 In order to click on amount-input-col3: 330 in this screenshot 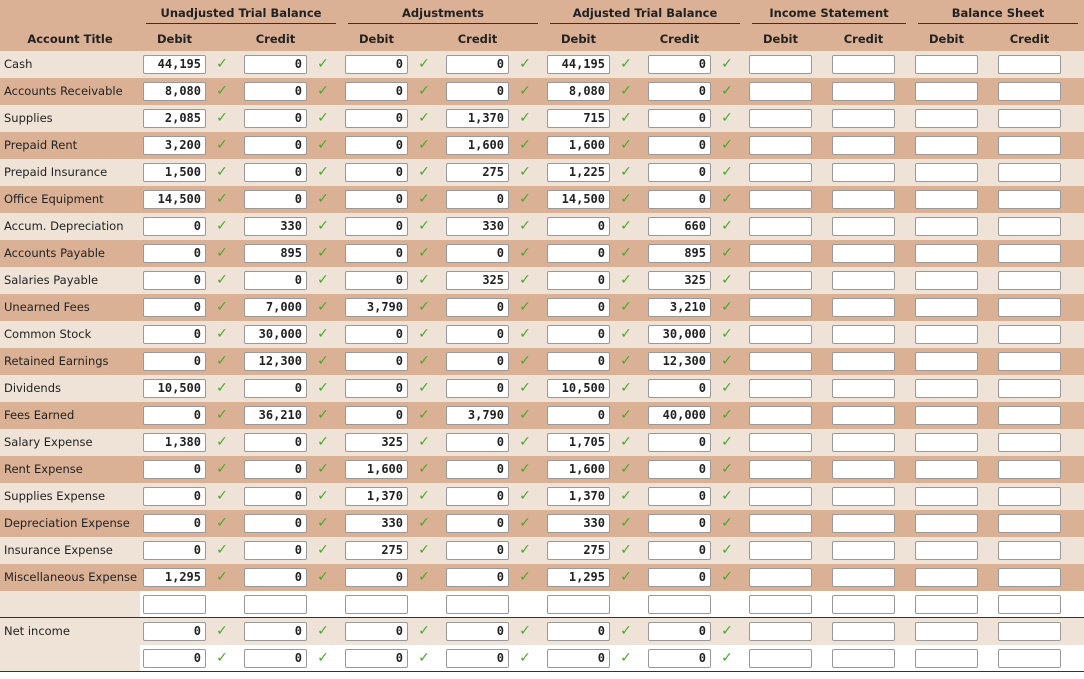, I will do `click(477, 226)`.